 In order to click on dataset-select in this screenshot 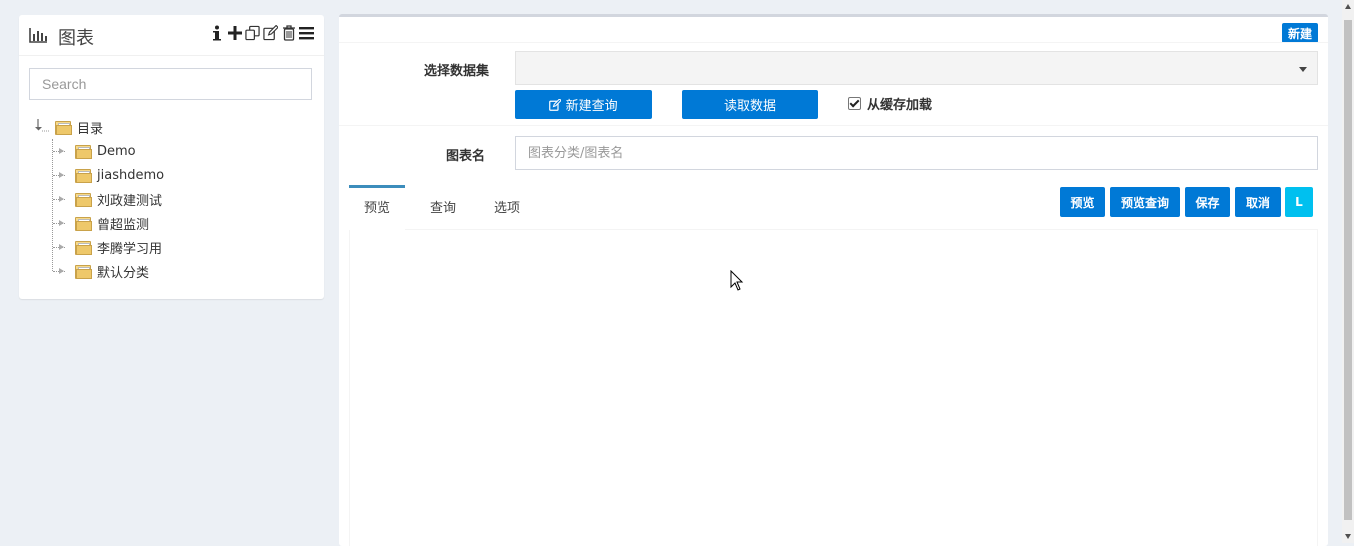, I will do `click(916, 68)`.